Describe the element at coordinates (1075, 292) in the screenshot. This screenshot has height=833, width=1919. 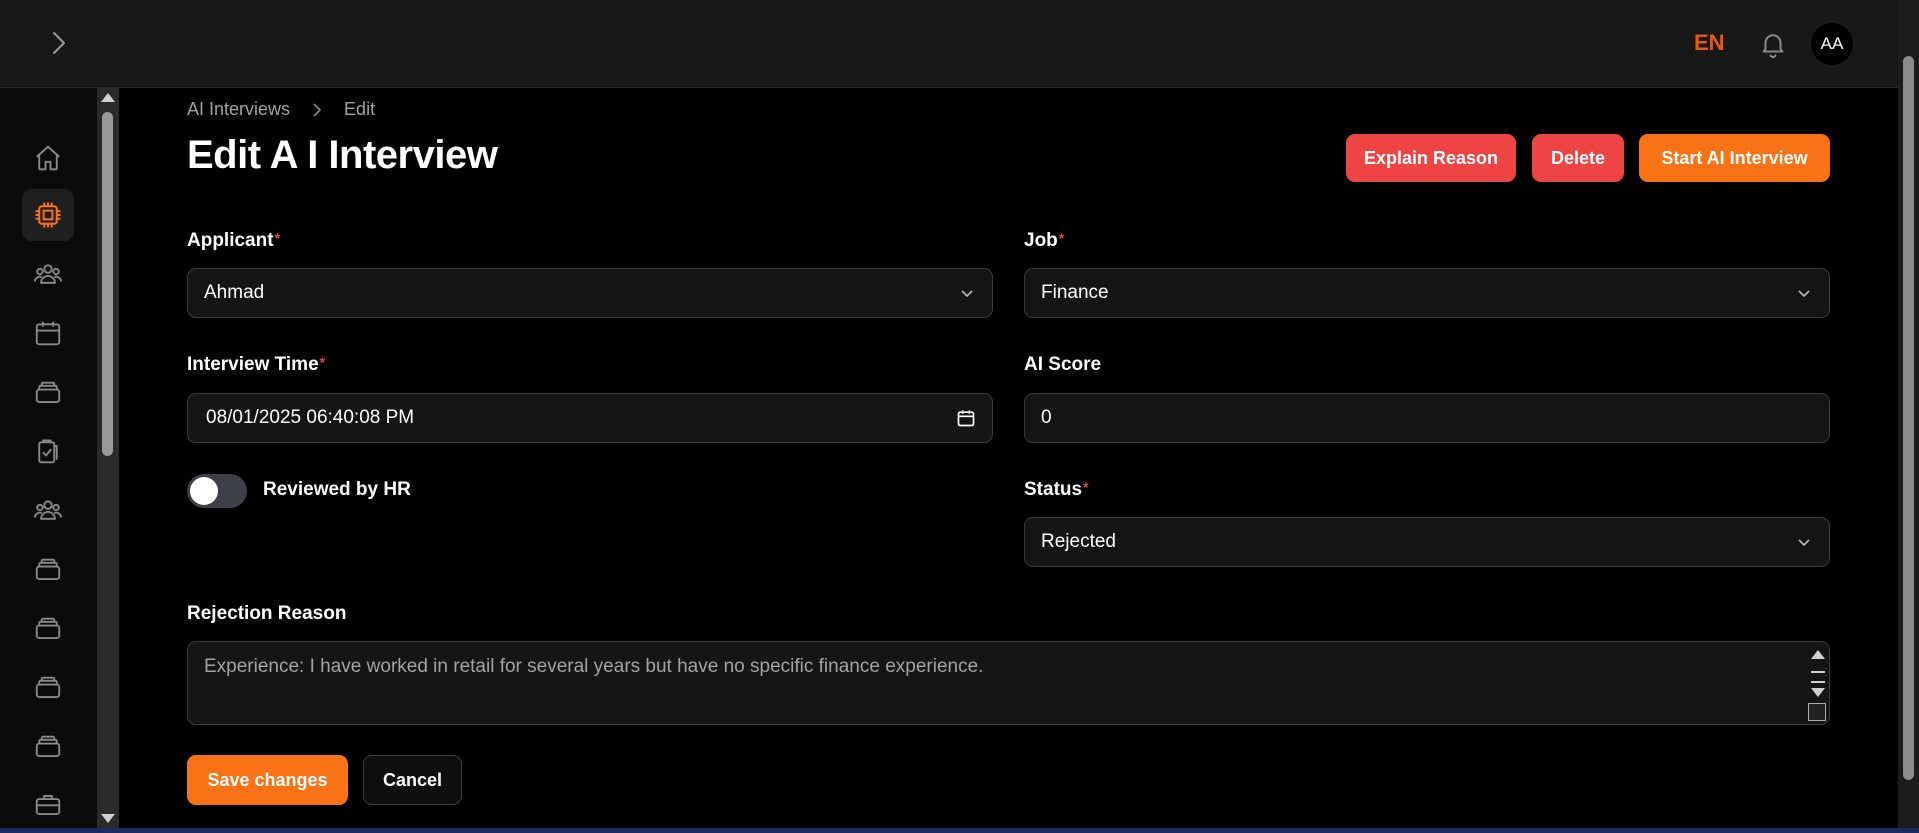
I see `job-value: Finance` at that location.